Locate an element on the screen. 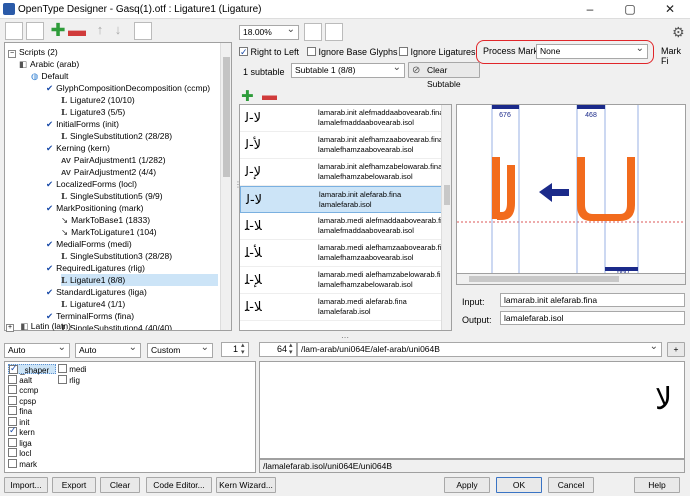  feature-toggle: aalt is located at coordinates (20, 379).